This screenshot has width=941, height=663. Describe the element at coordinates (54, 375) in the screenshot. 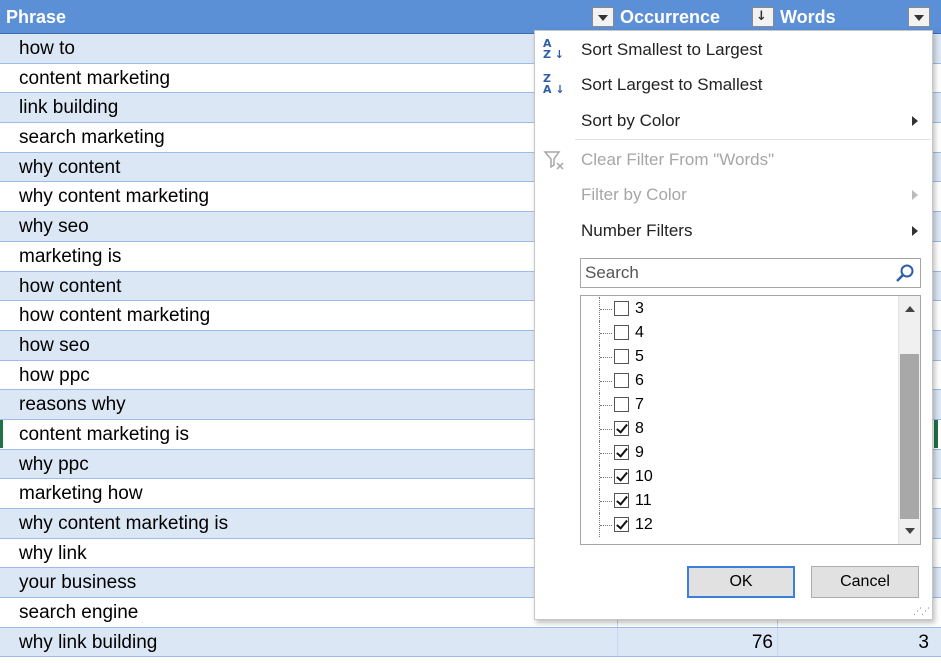

I see `phrase-cell: how ppc` at that location.